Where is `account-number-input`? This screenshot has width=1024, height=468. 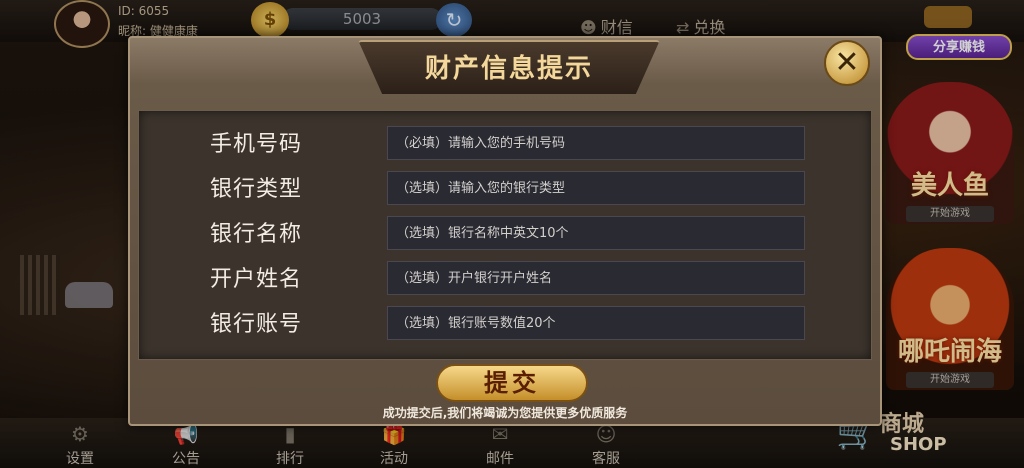 account-number-input is located at coordinates (596, 323).